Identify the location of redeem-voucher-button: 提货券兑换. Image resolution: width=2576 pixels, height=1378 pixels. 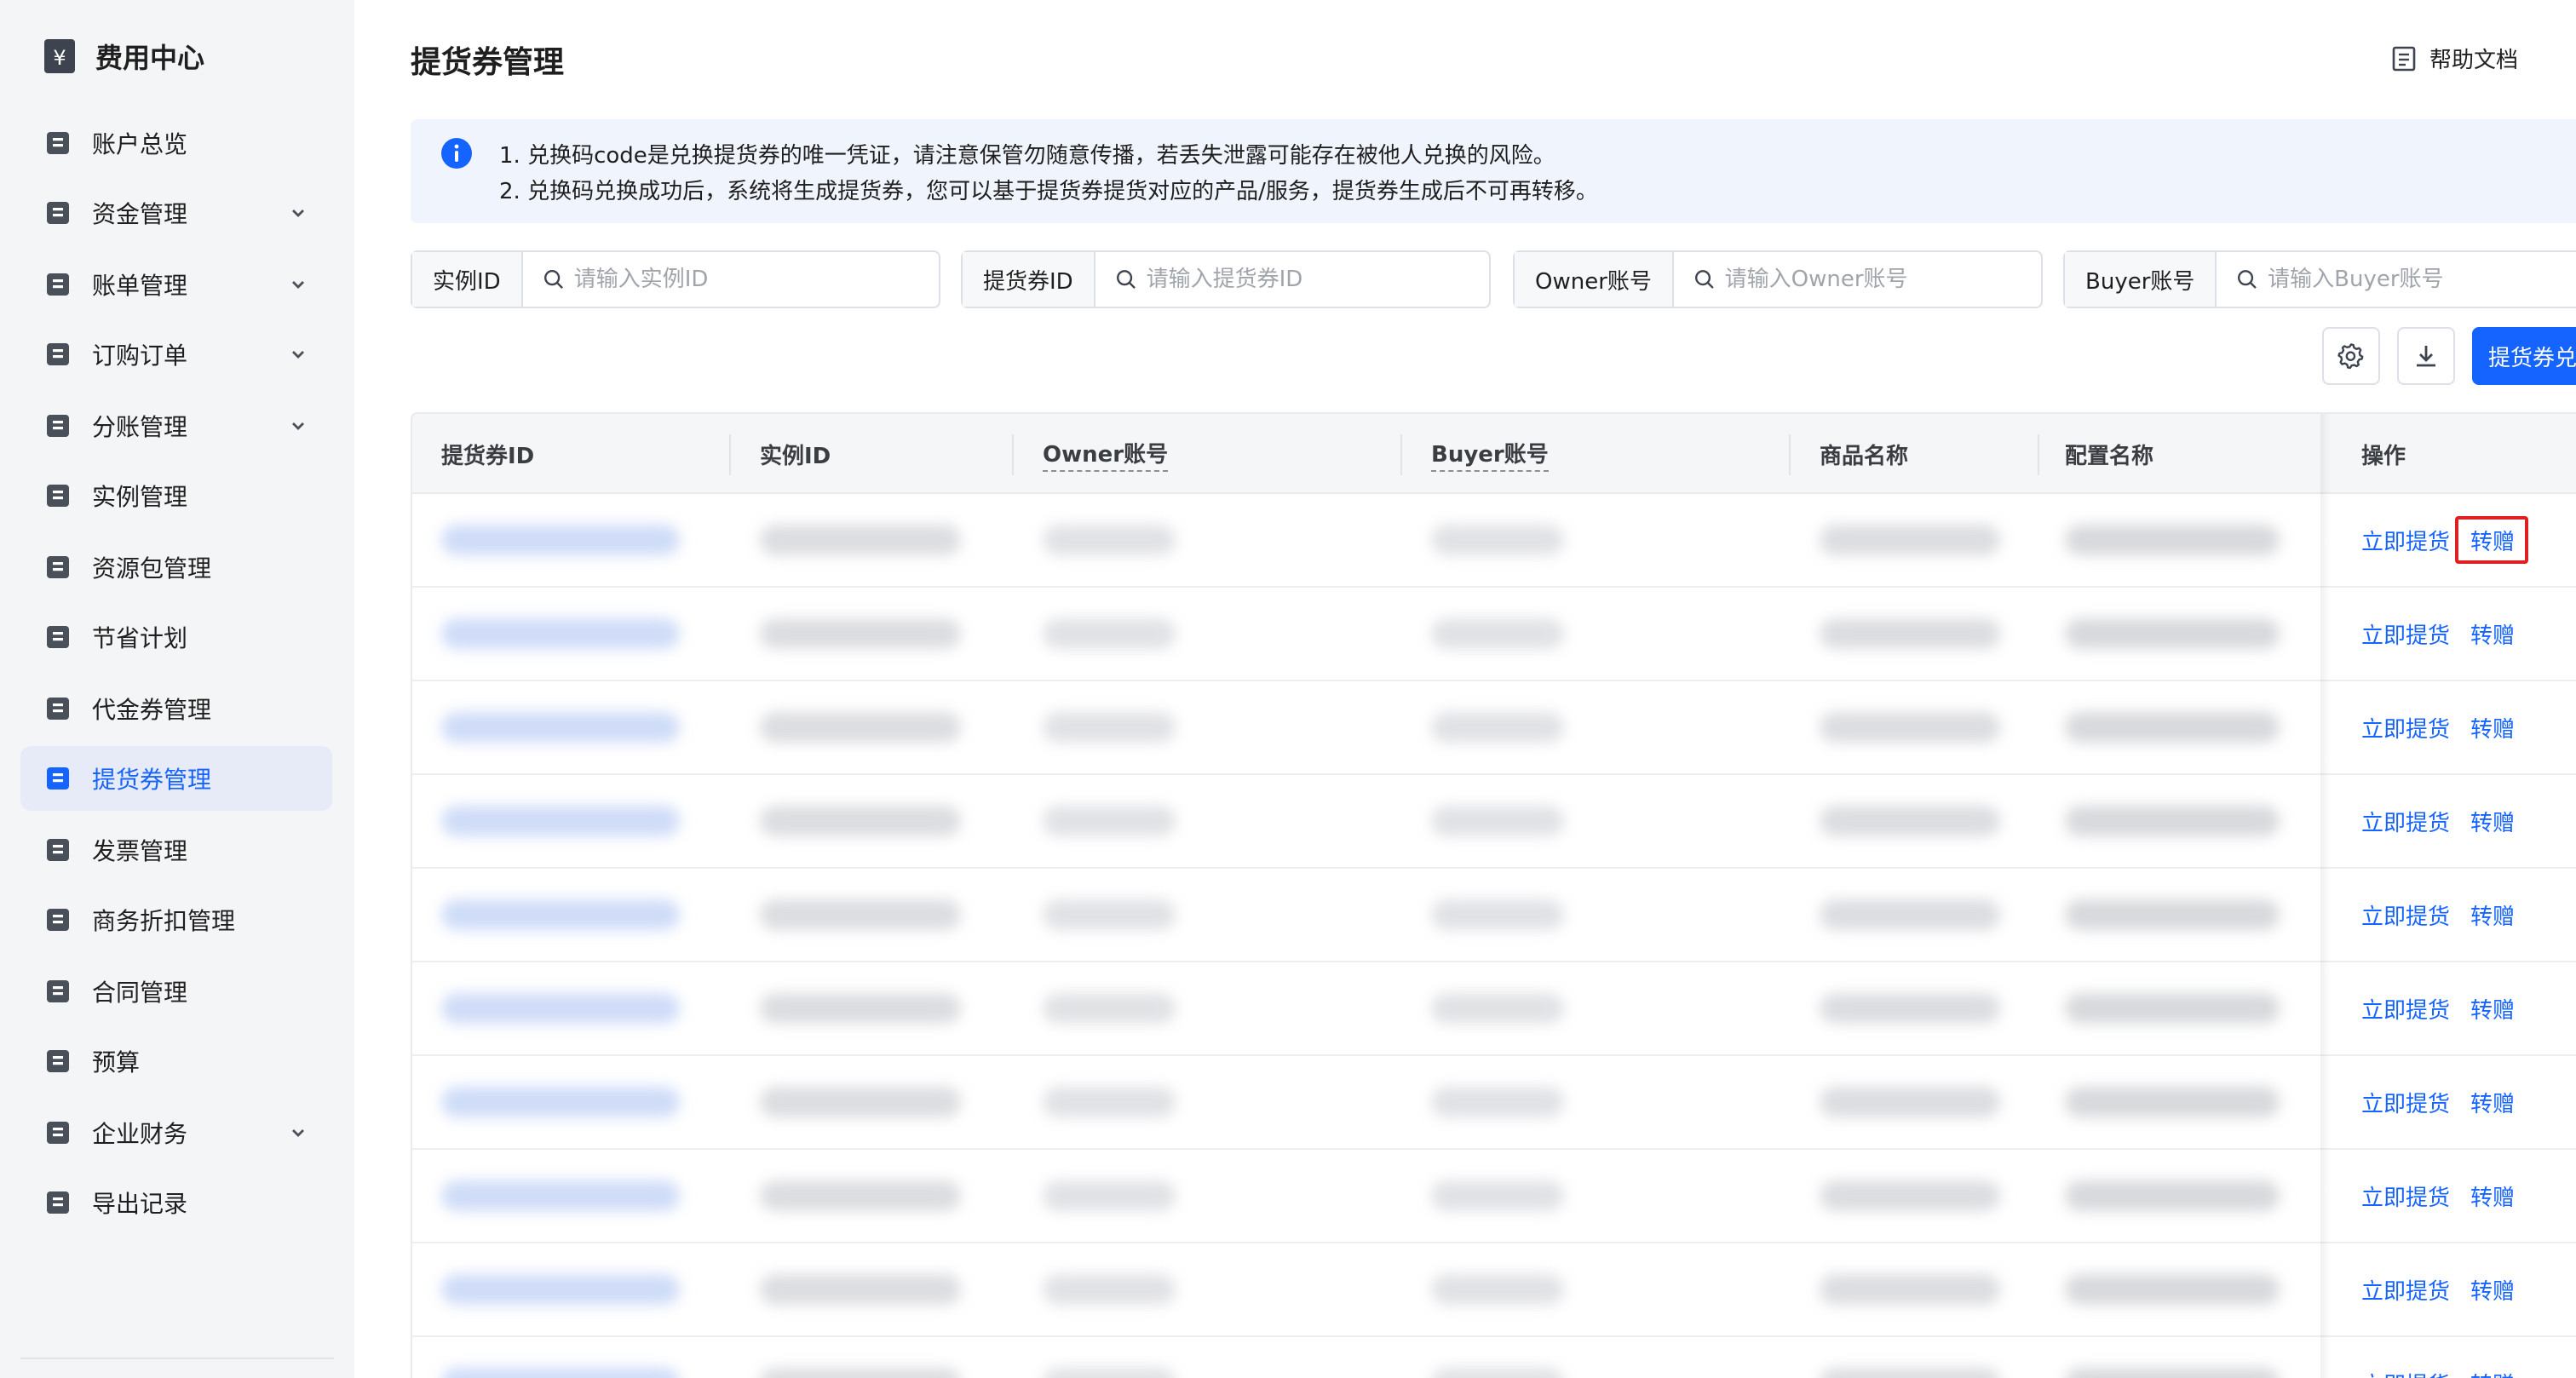
(2524, 356).